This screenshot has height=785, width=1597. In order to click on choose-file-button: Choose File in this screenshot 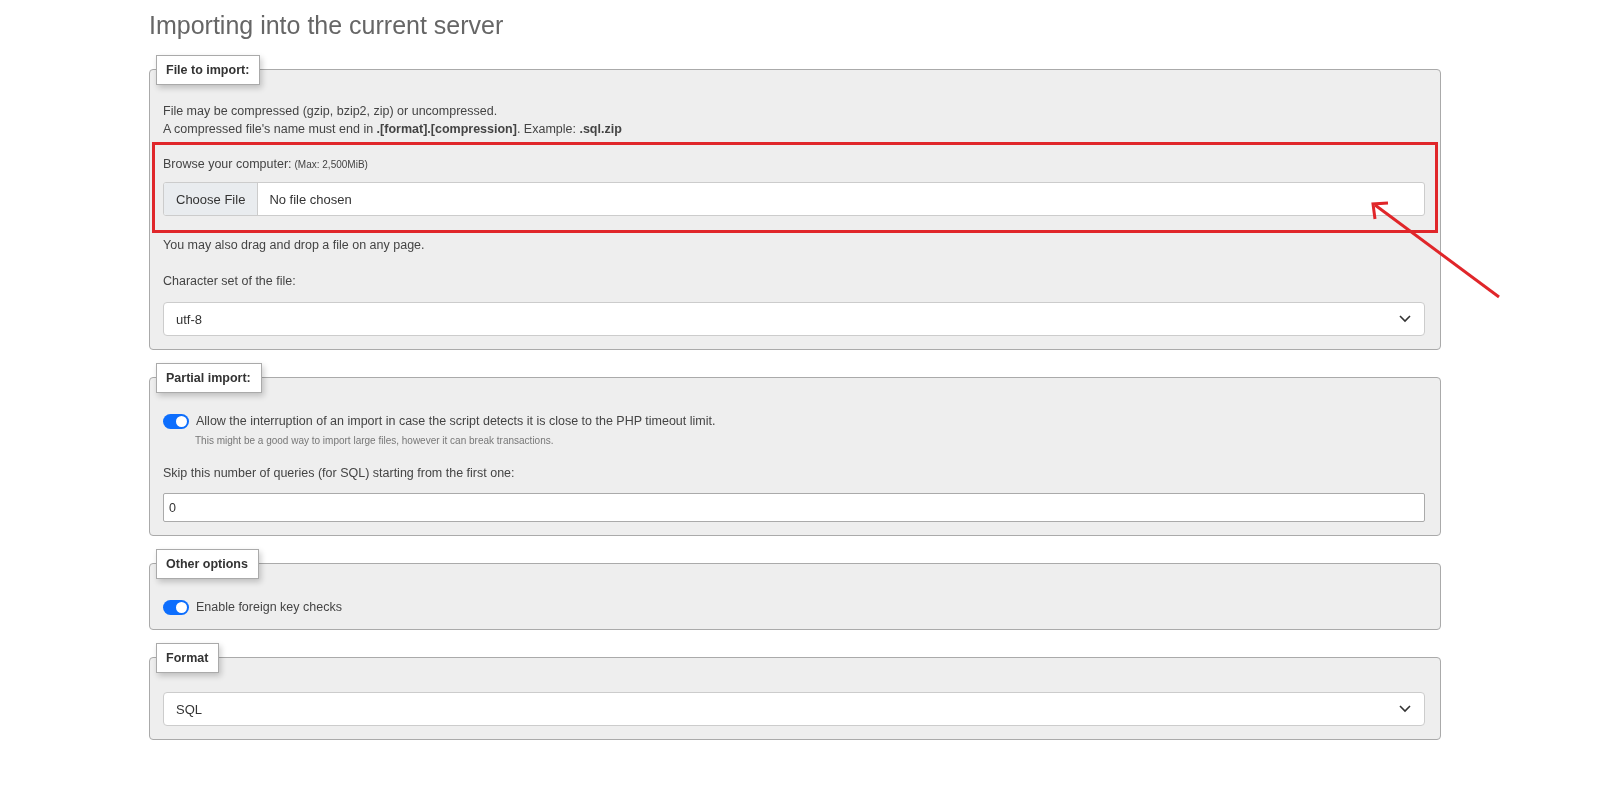, I will do `click(211, 199)`.